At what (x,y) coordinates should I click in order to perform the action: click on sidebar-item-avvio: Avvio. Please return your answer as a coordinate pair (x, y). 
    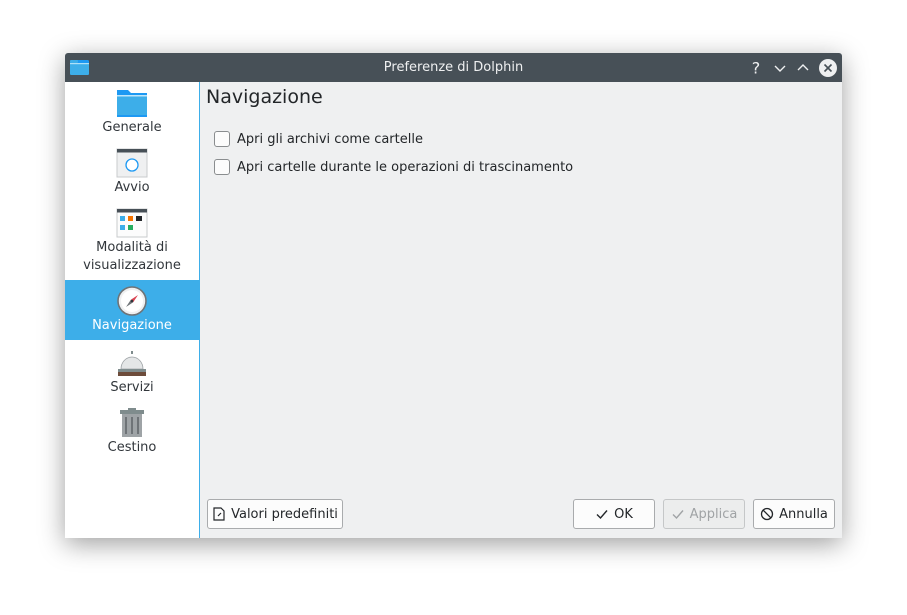
    Looking at the image, I should click on (132, 174).